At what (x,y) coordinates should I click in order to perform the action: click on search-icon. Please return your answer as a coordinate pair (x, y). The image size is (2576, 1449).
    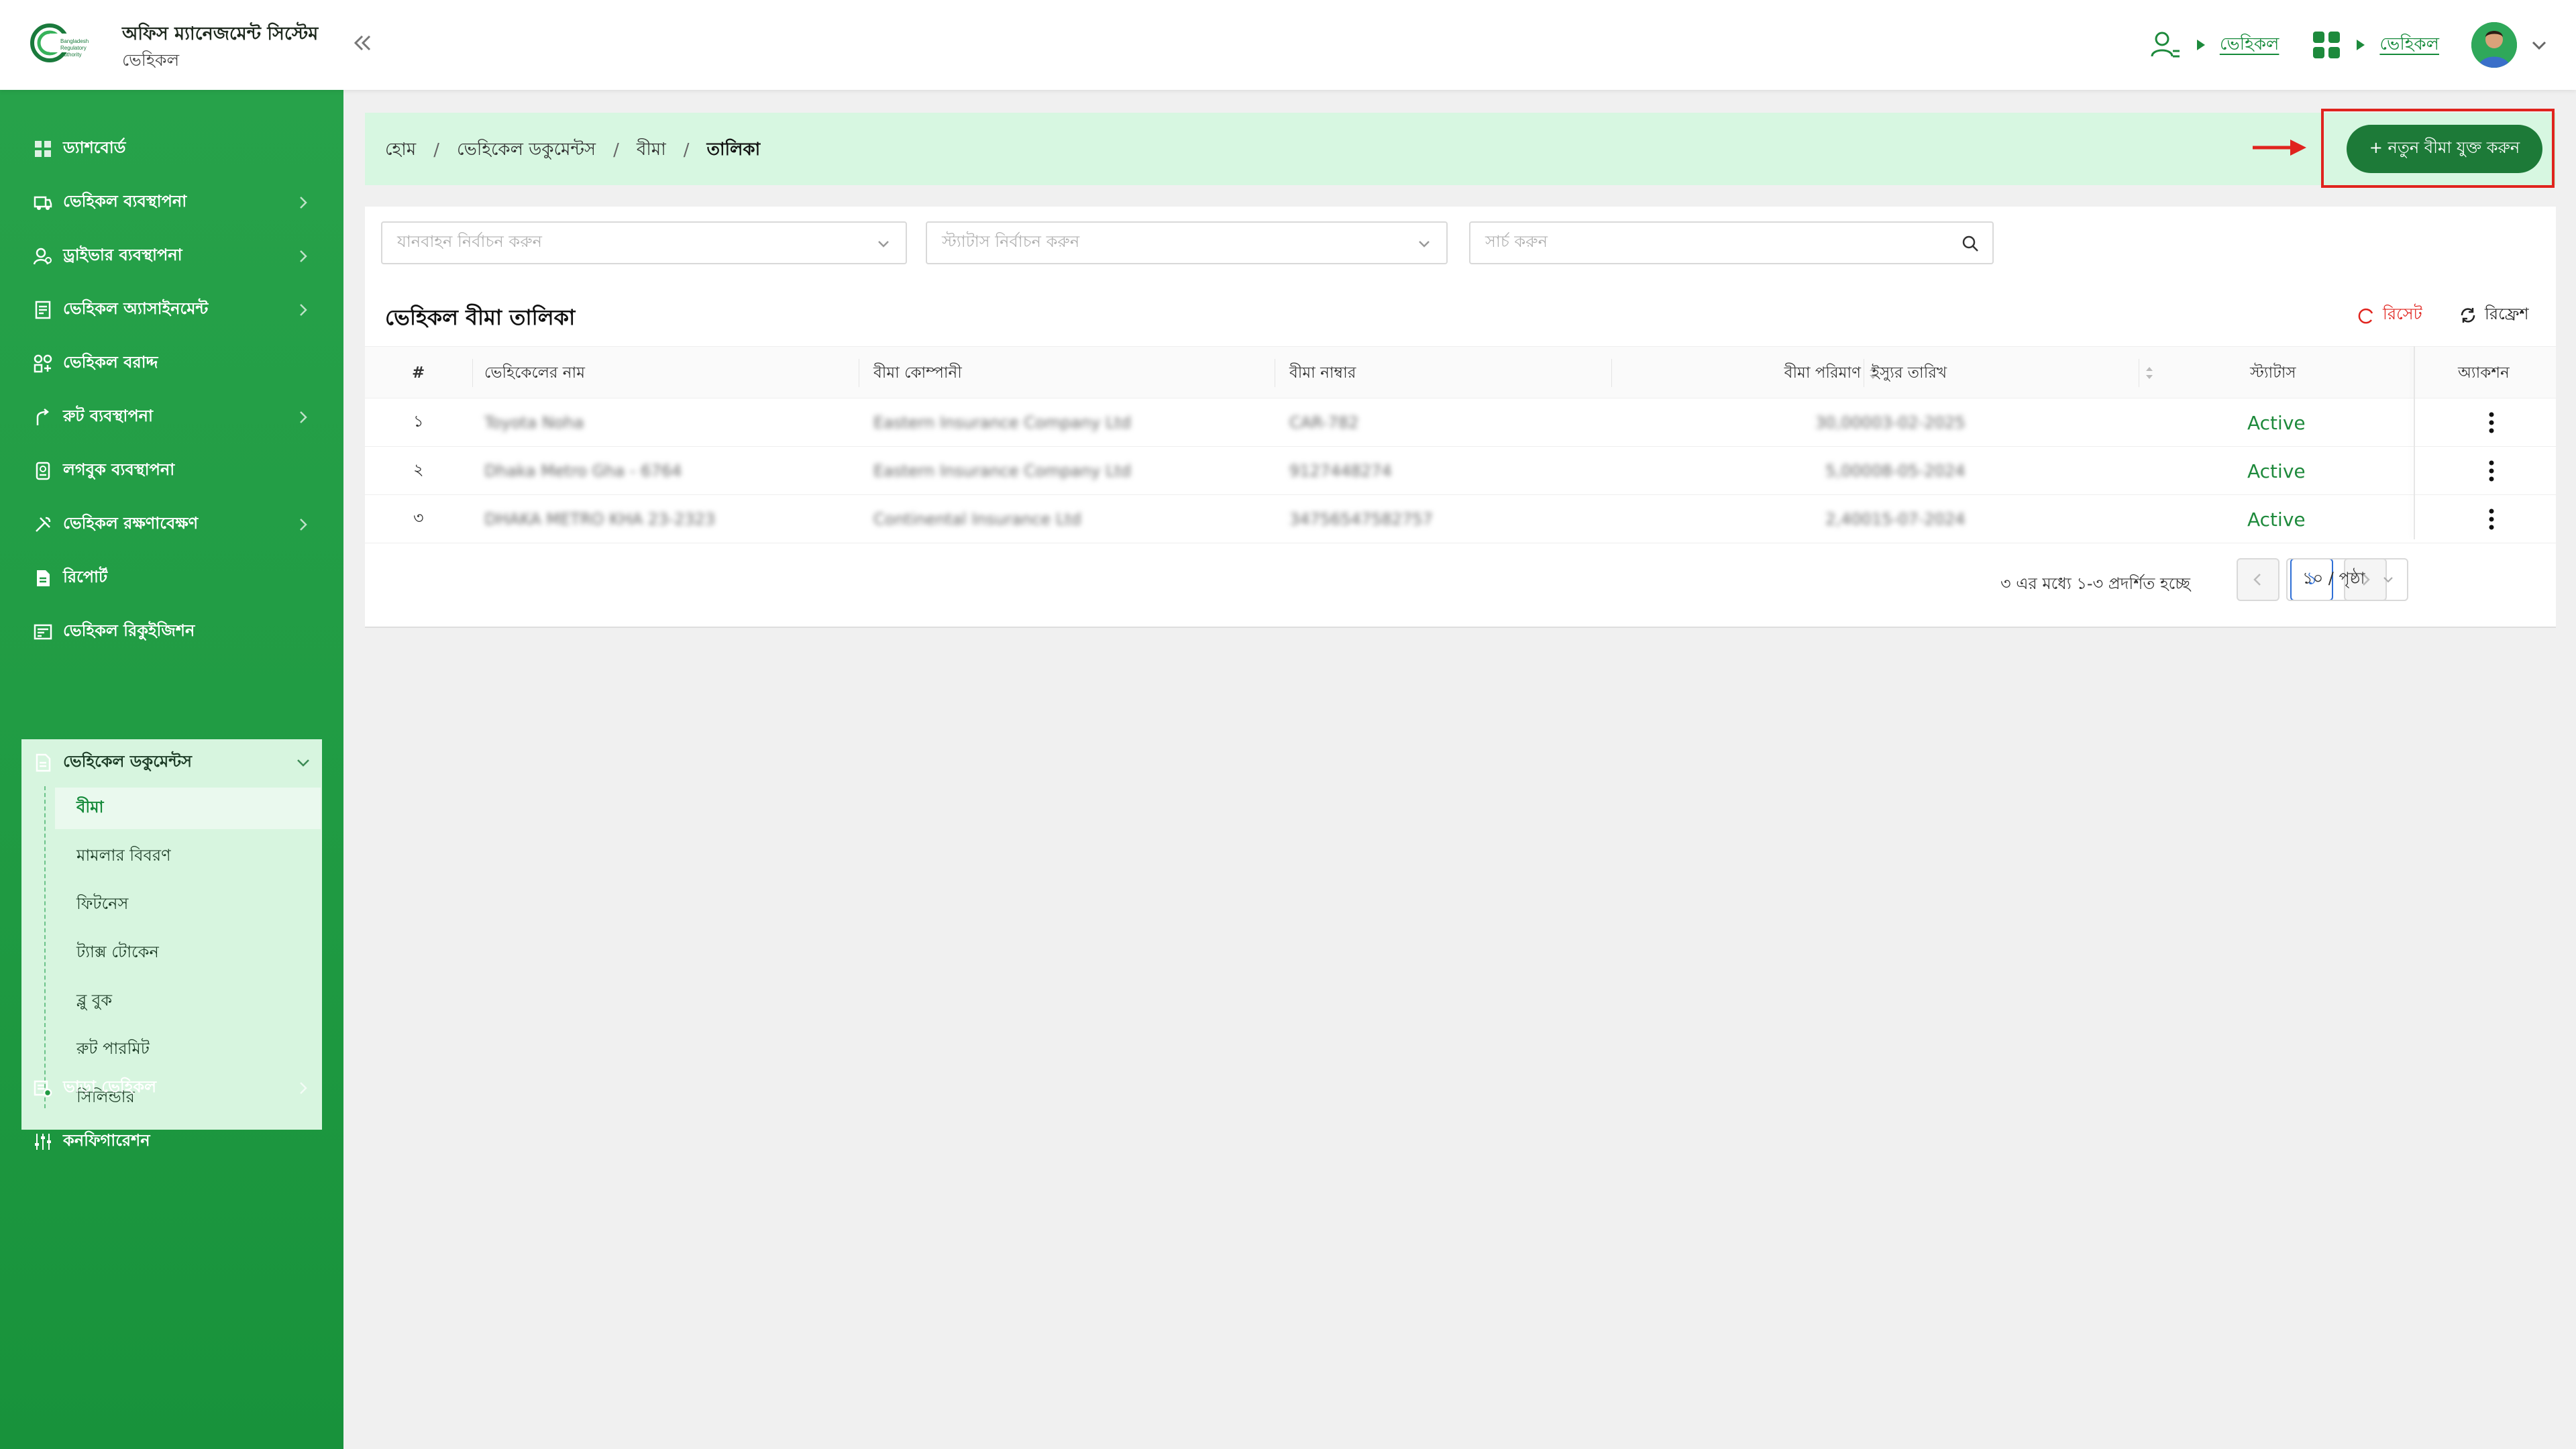
    Looking at the image, I should click on (1970, 243).